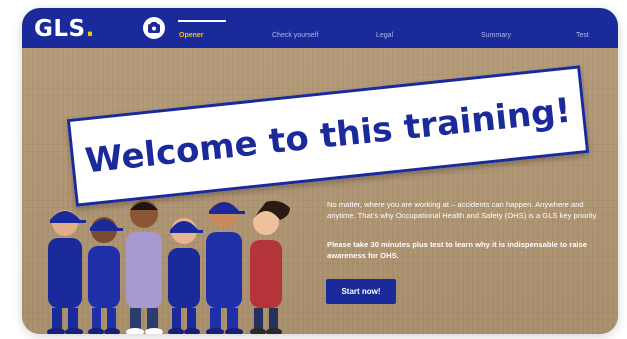 This screenshot has width=627, height=339. Describe the element at coordinates (361, 291) in the screenshot. I see `start-now-button: Start now!` at that location.